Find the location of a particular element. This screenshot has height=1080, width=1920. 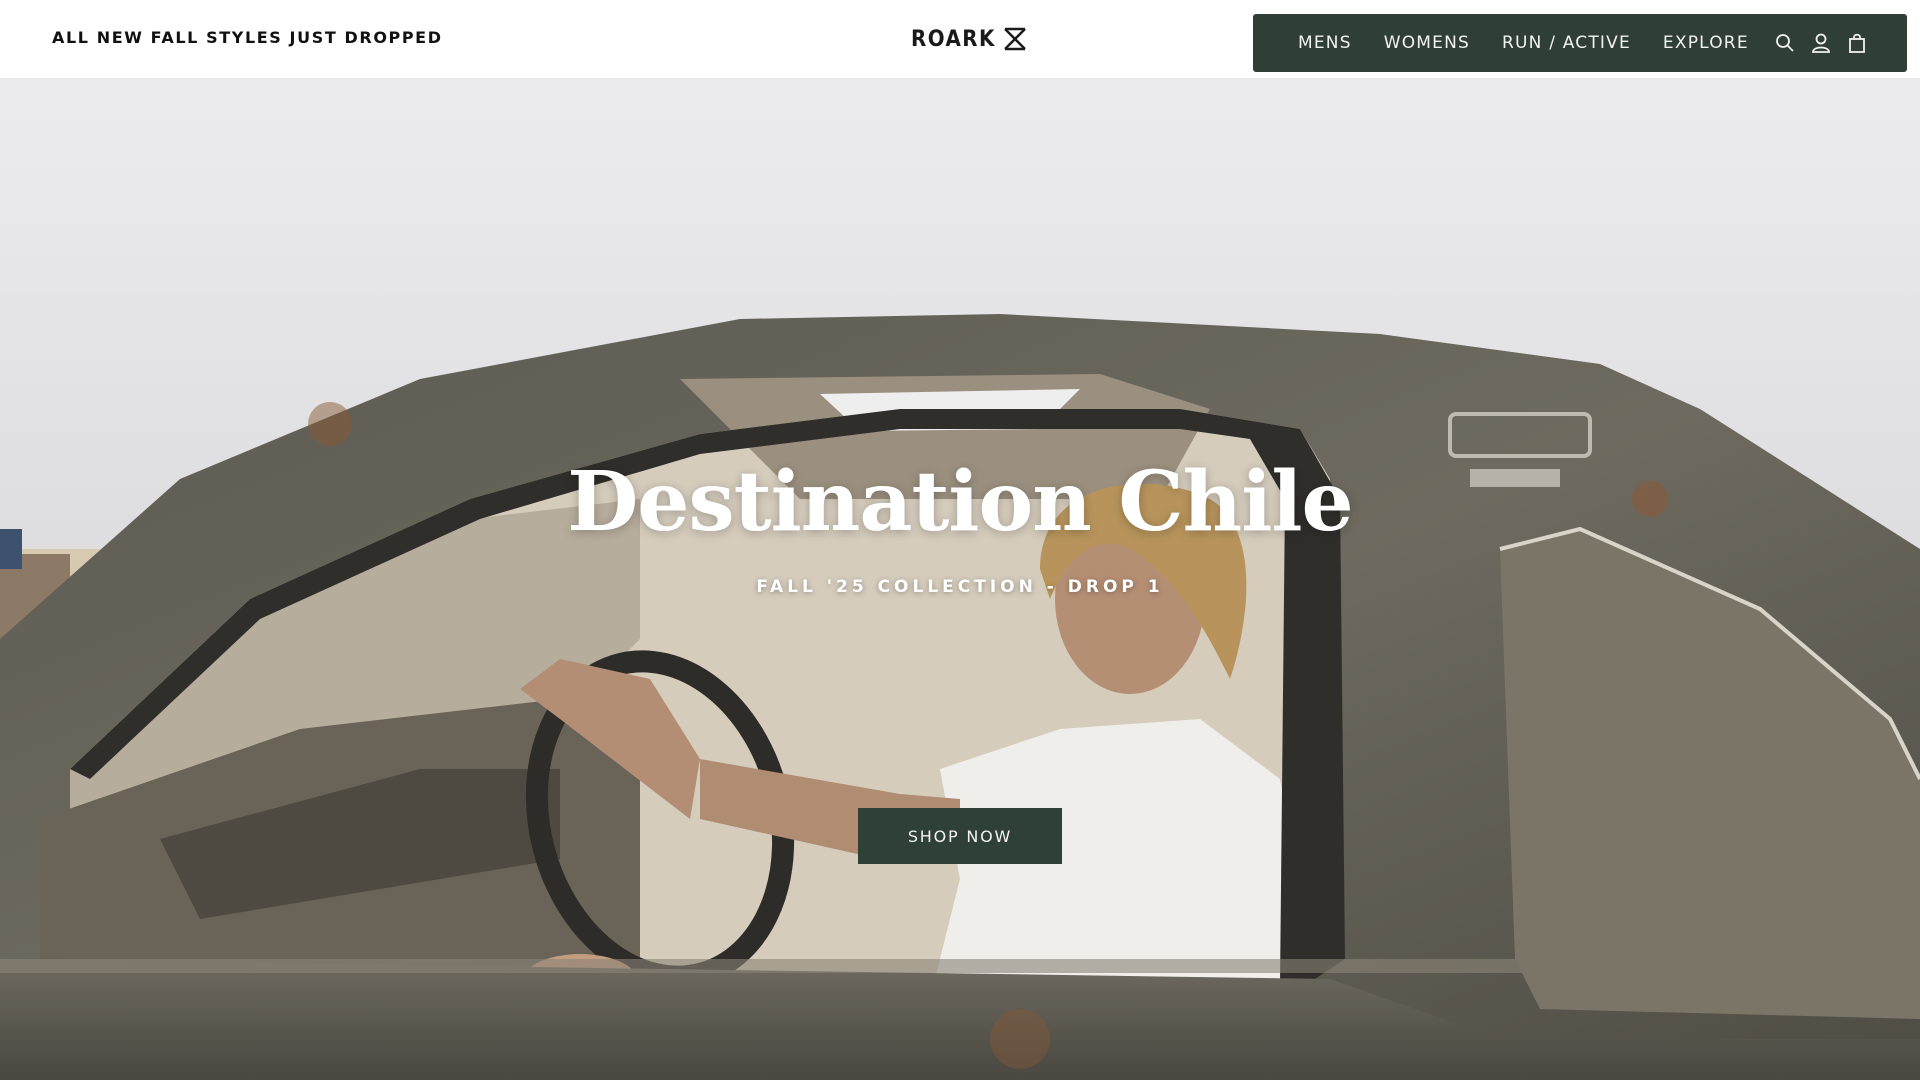

nav-item-womens: WOMENS is located at coordinates (1427, 43).